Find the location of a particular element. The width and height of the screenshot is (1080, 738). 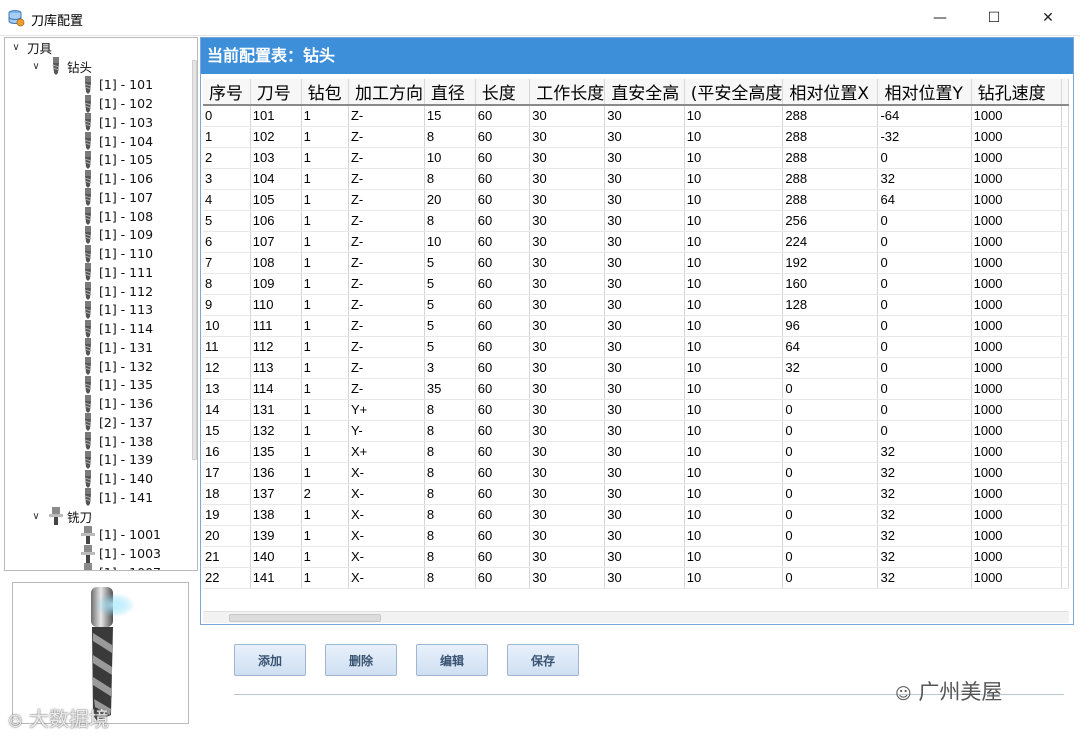

table-horizontal-scrollbar is located at coordinates (636, 617).